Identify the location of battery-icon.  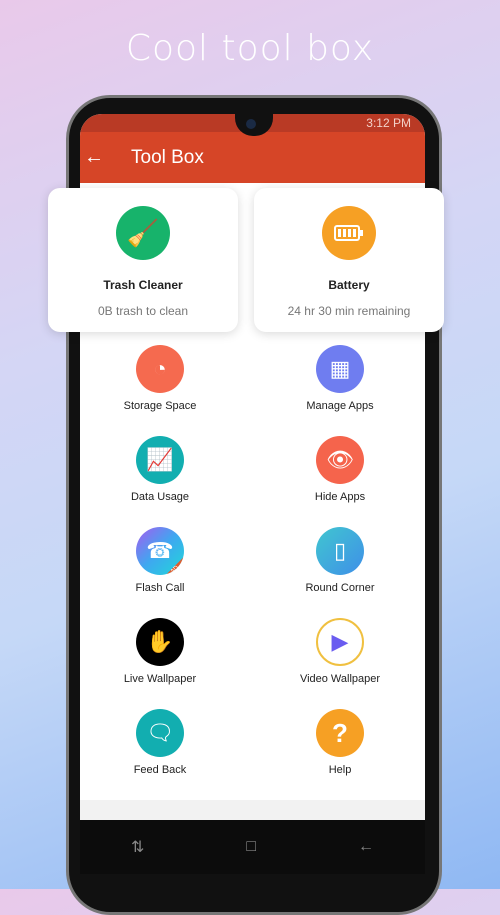
(349, 233).